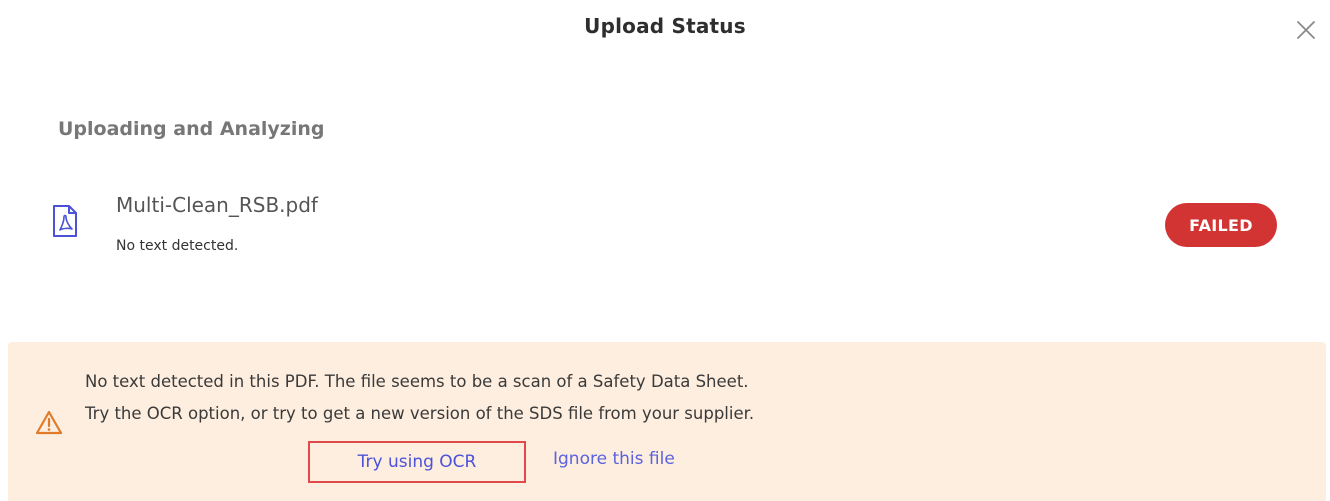 The image size is (1330, 501). What do you see at coordinates (614, 459) in the screenshot?
I see `ignore-file-link: Ignore this file` at bounding box center [614, 459].